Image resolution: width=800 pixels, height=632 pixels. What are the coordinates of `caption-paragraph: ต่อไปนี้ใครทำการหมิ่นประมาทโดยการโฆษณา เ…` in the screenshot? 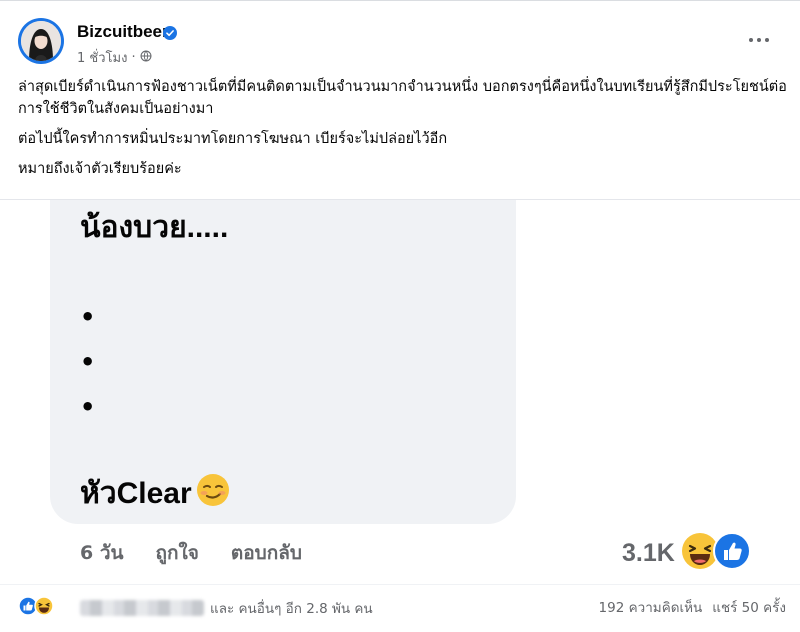 It's located at (233, 139).